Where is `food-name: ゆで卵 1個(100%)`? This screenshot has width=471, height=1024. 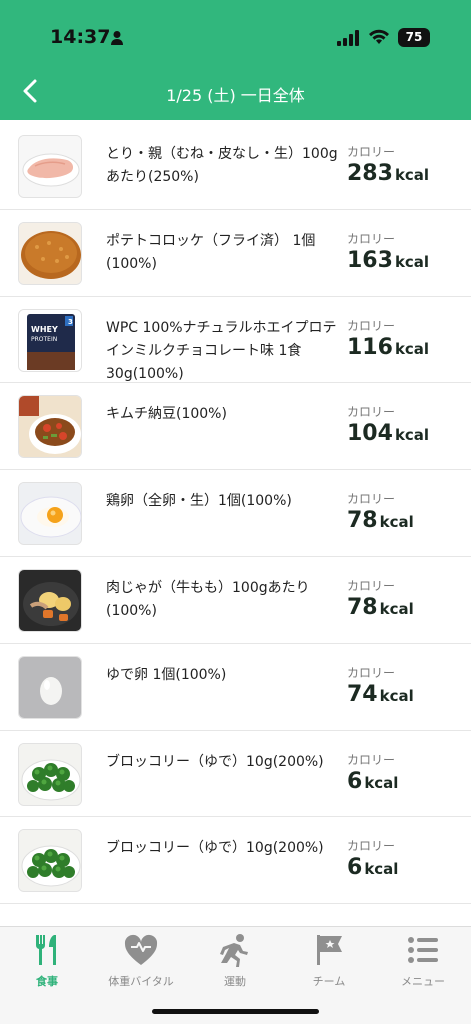 food-name: ゆで卵 1個(100%) is located at coordinates (166, 674).